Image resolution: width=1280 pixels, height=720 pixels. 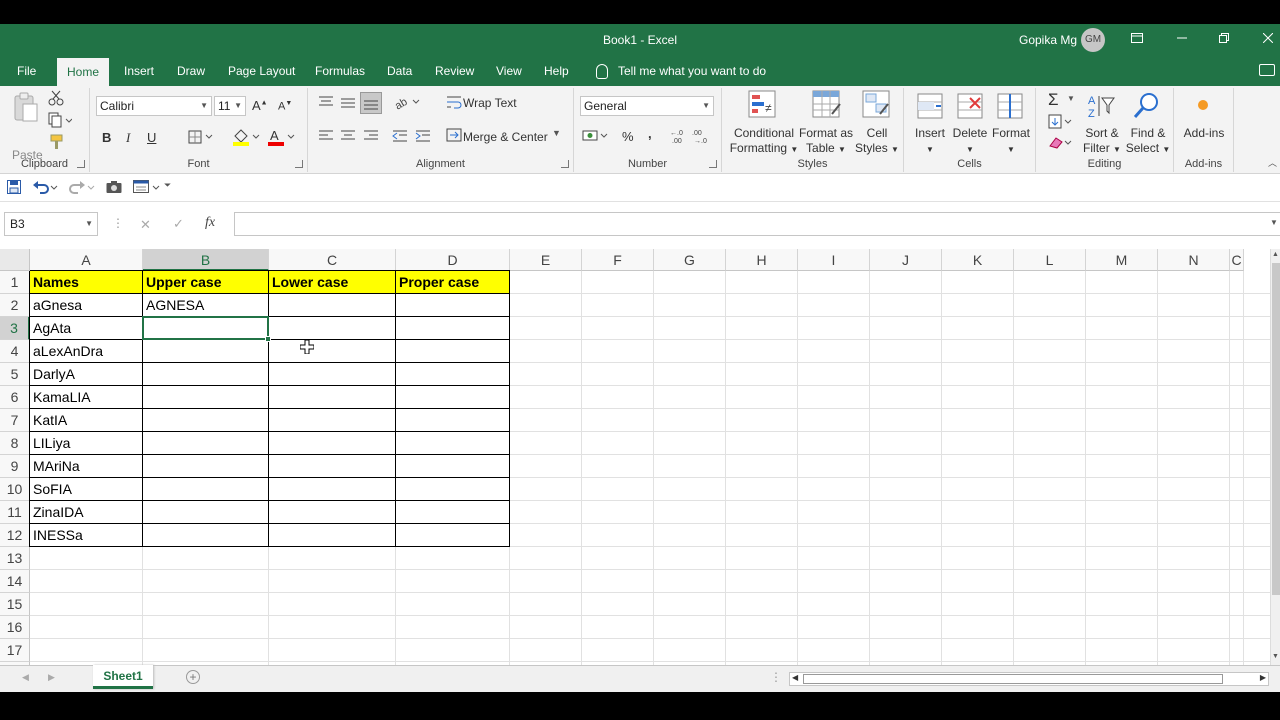 I want to click on increase-decimal-icon: ←.0.00, so click(x=679, y=137).